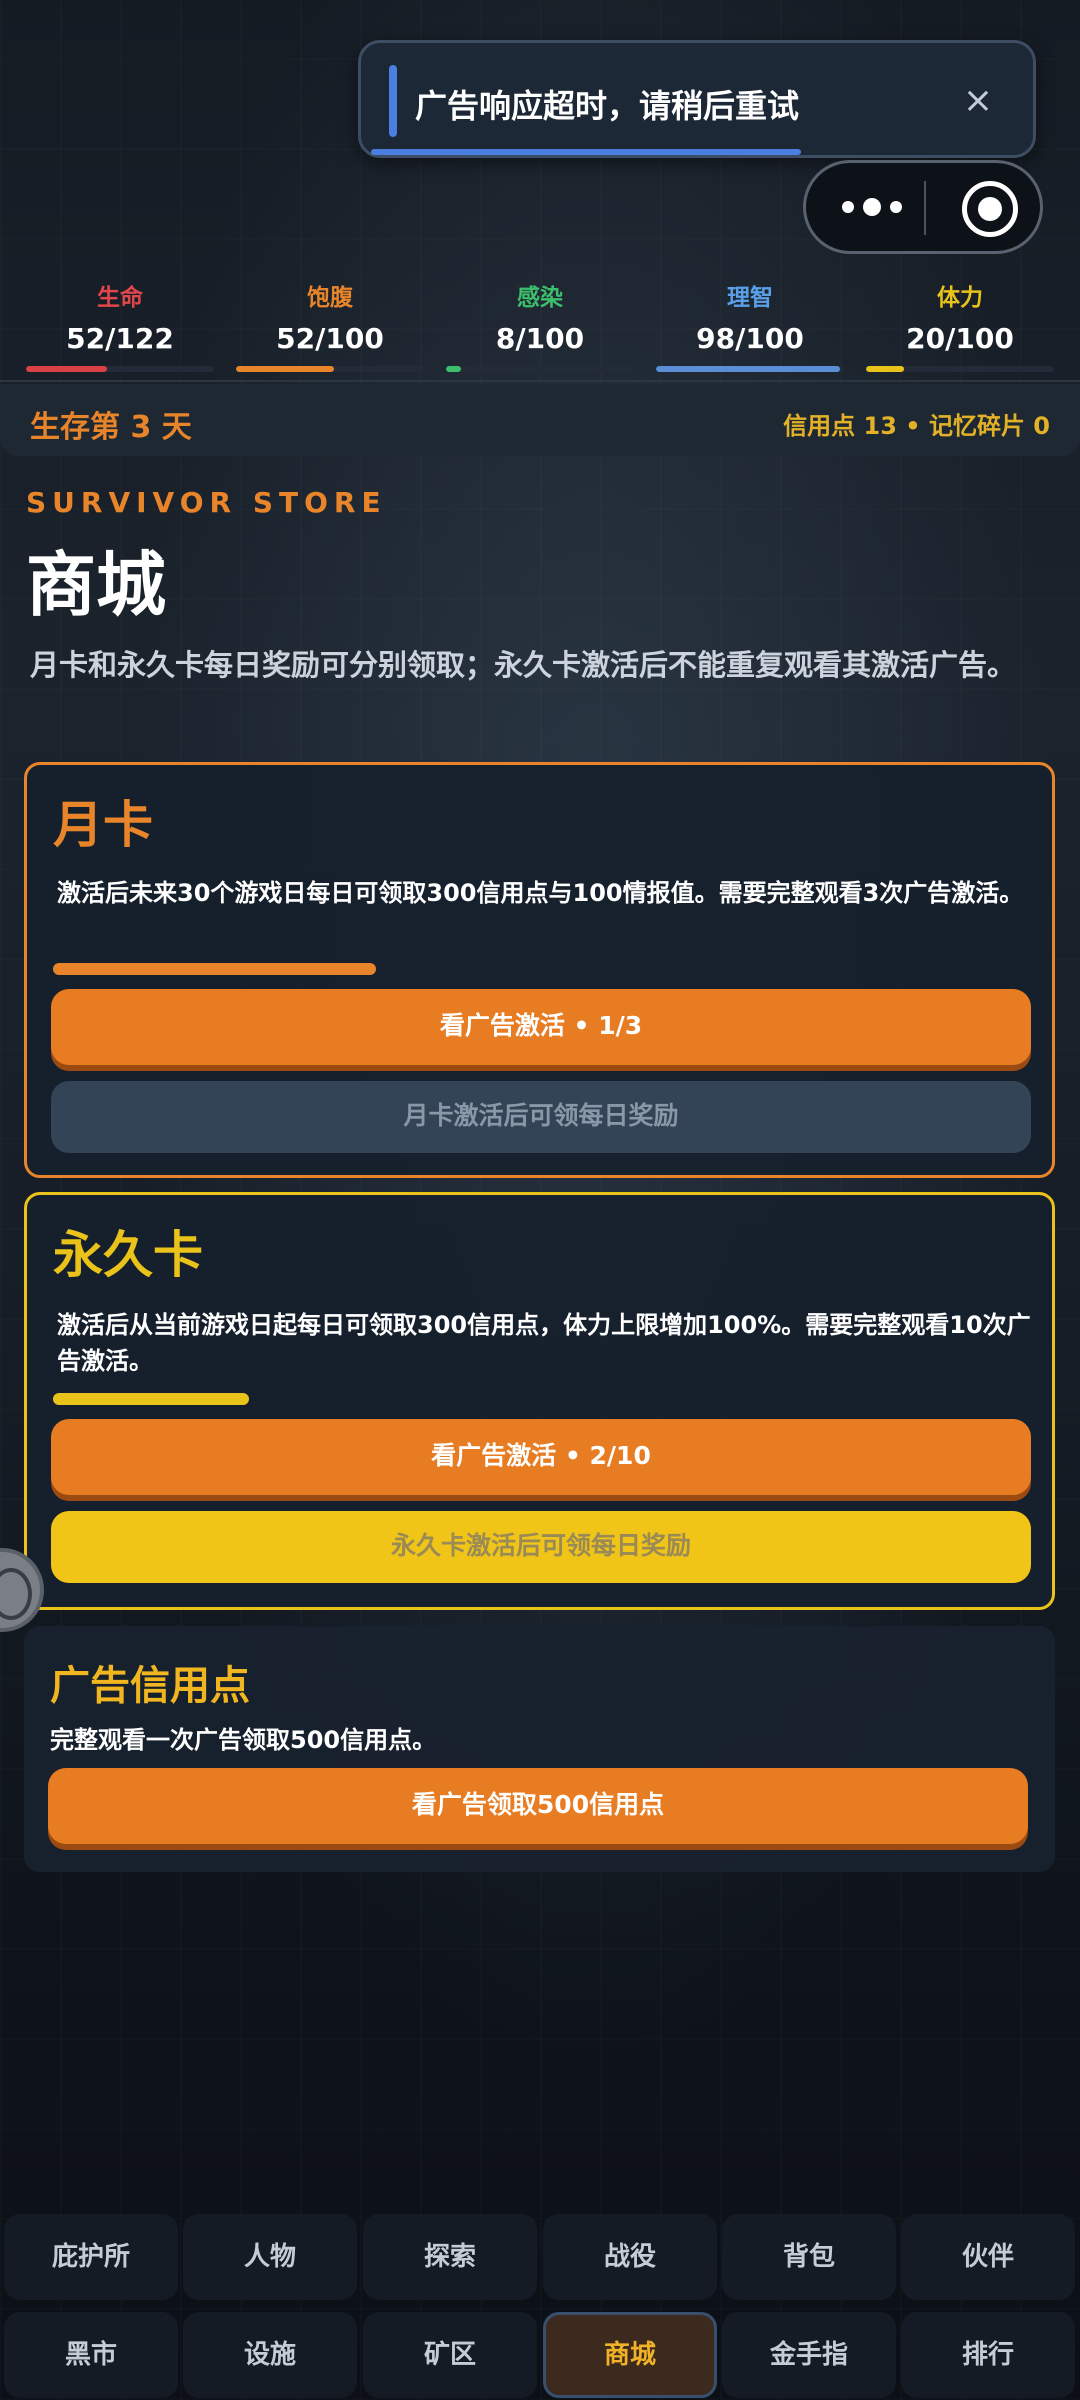 The image size is (1080, 2400). I want to click on stat-label: 感染, so click(540, 298).